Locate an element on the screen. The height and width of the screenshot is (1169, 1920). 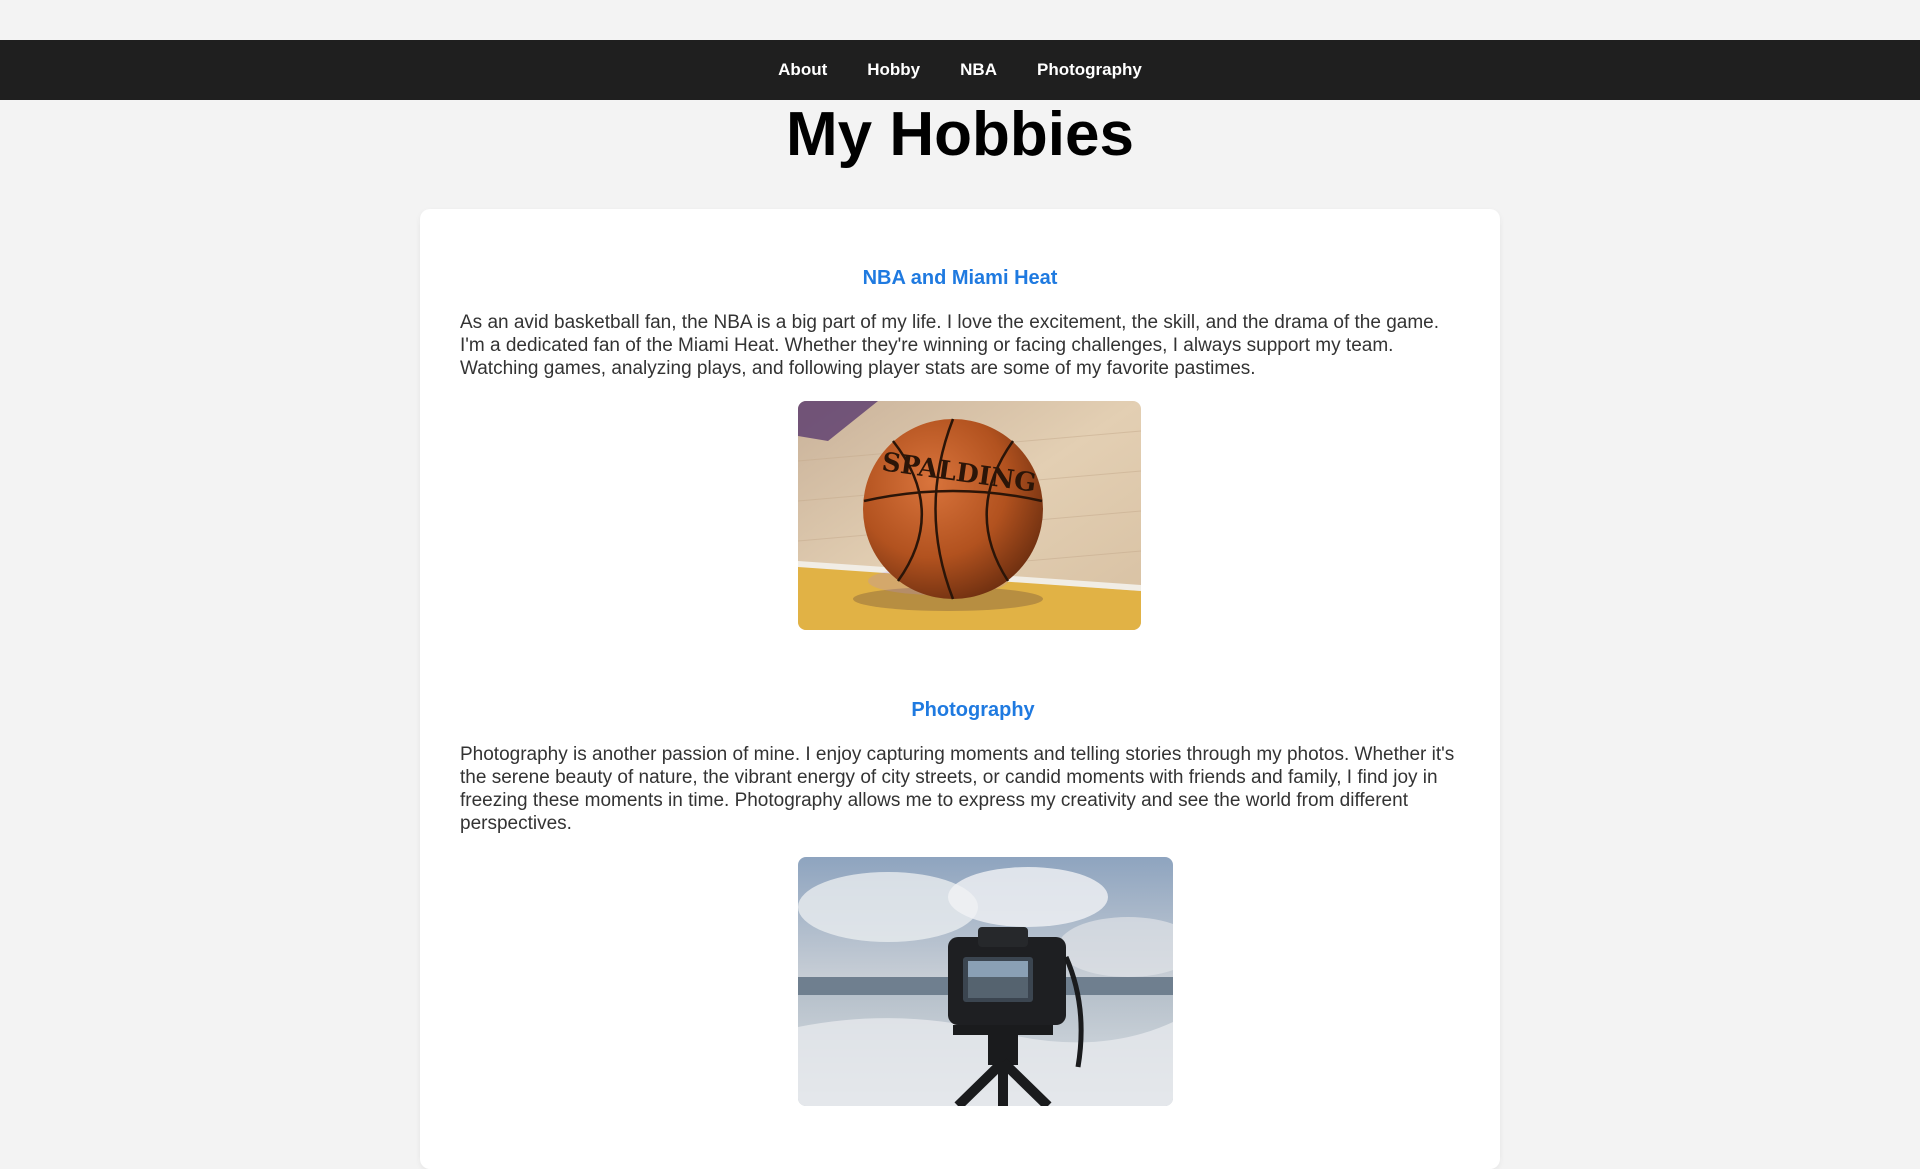
camera-image is located at coordinates (985, 981).